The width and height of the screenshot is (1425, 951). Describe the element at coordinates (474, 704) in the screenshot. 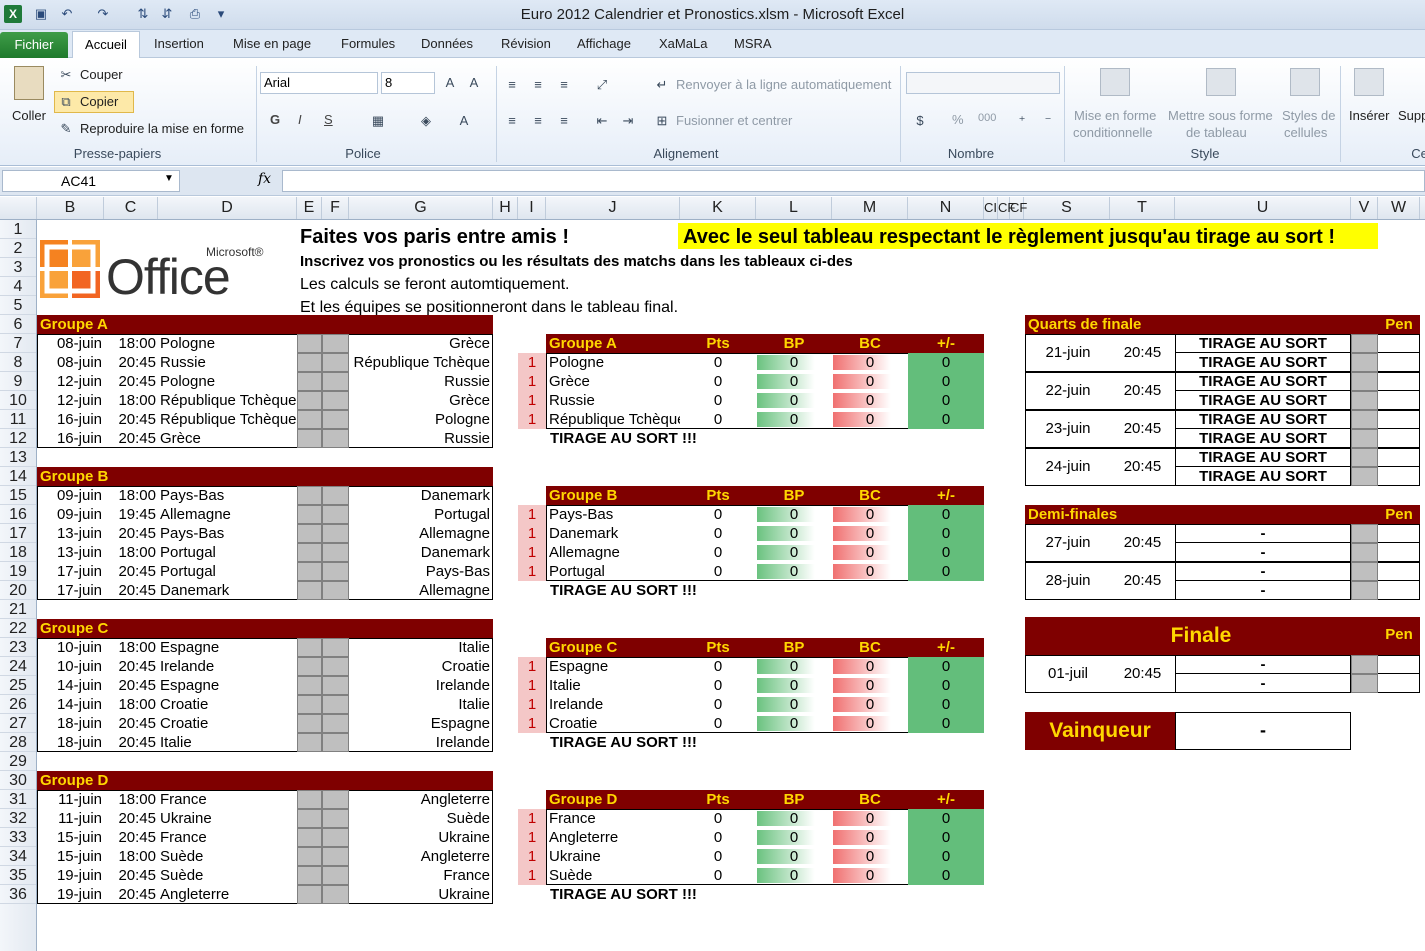

I see `away-team: Italie` at that location.